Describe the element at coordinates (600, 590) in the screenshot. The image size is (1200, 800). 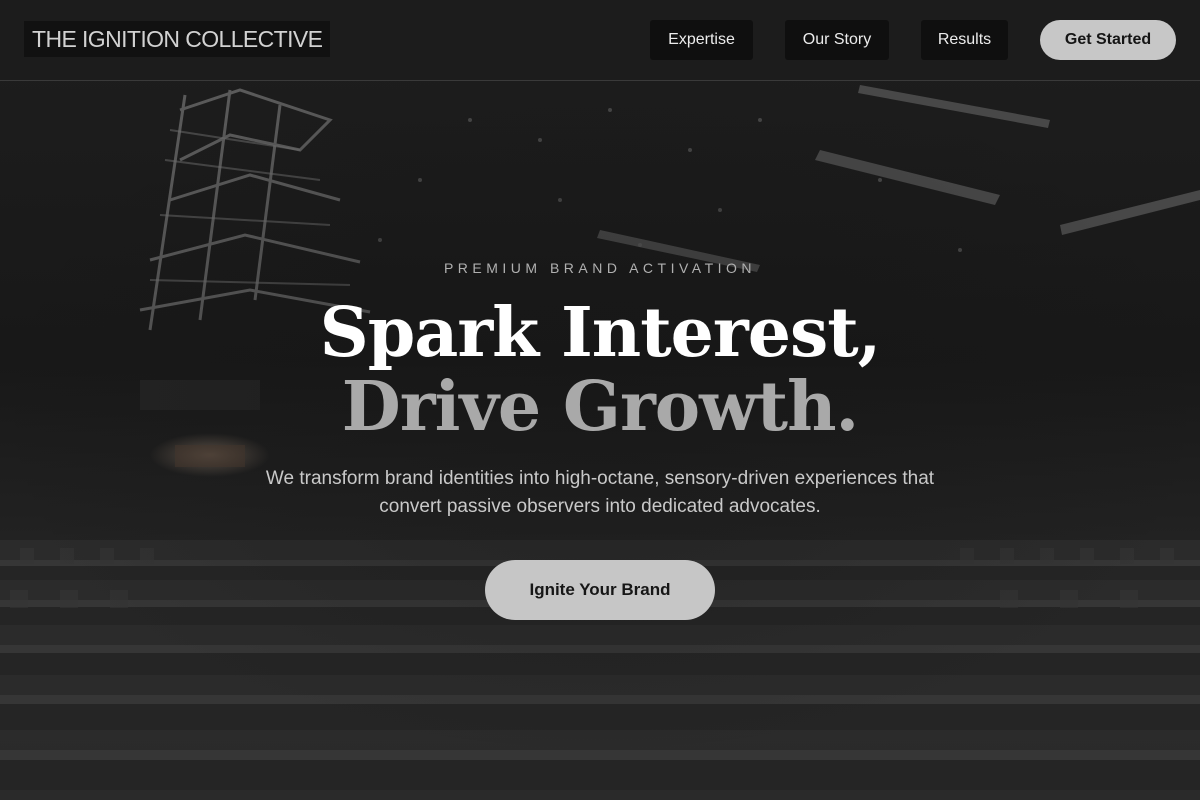
I see `ignite-your-brand-button: Ignite Your Brand` at that location.